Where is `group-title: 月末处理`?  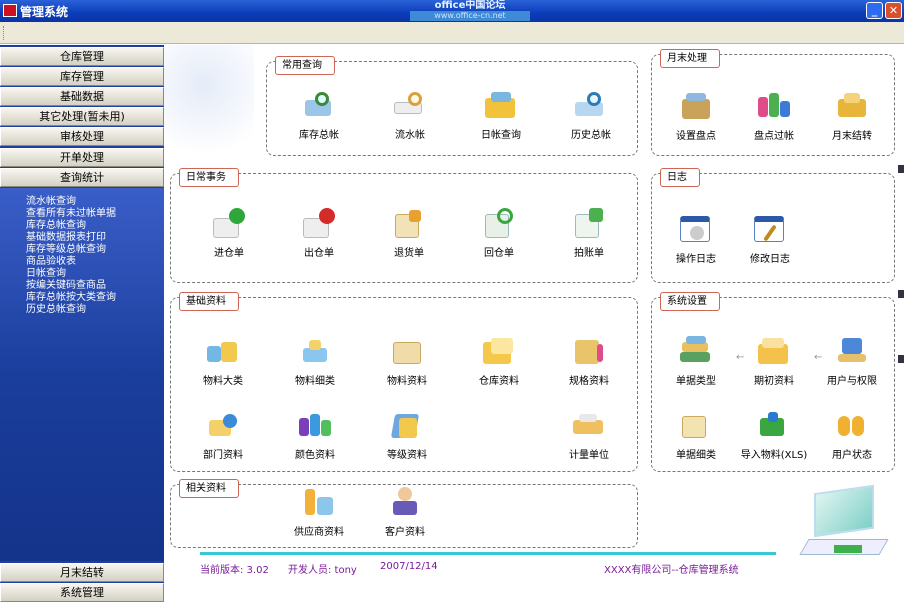 group-title: 月末处理 is located at coordinates (690, 58).